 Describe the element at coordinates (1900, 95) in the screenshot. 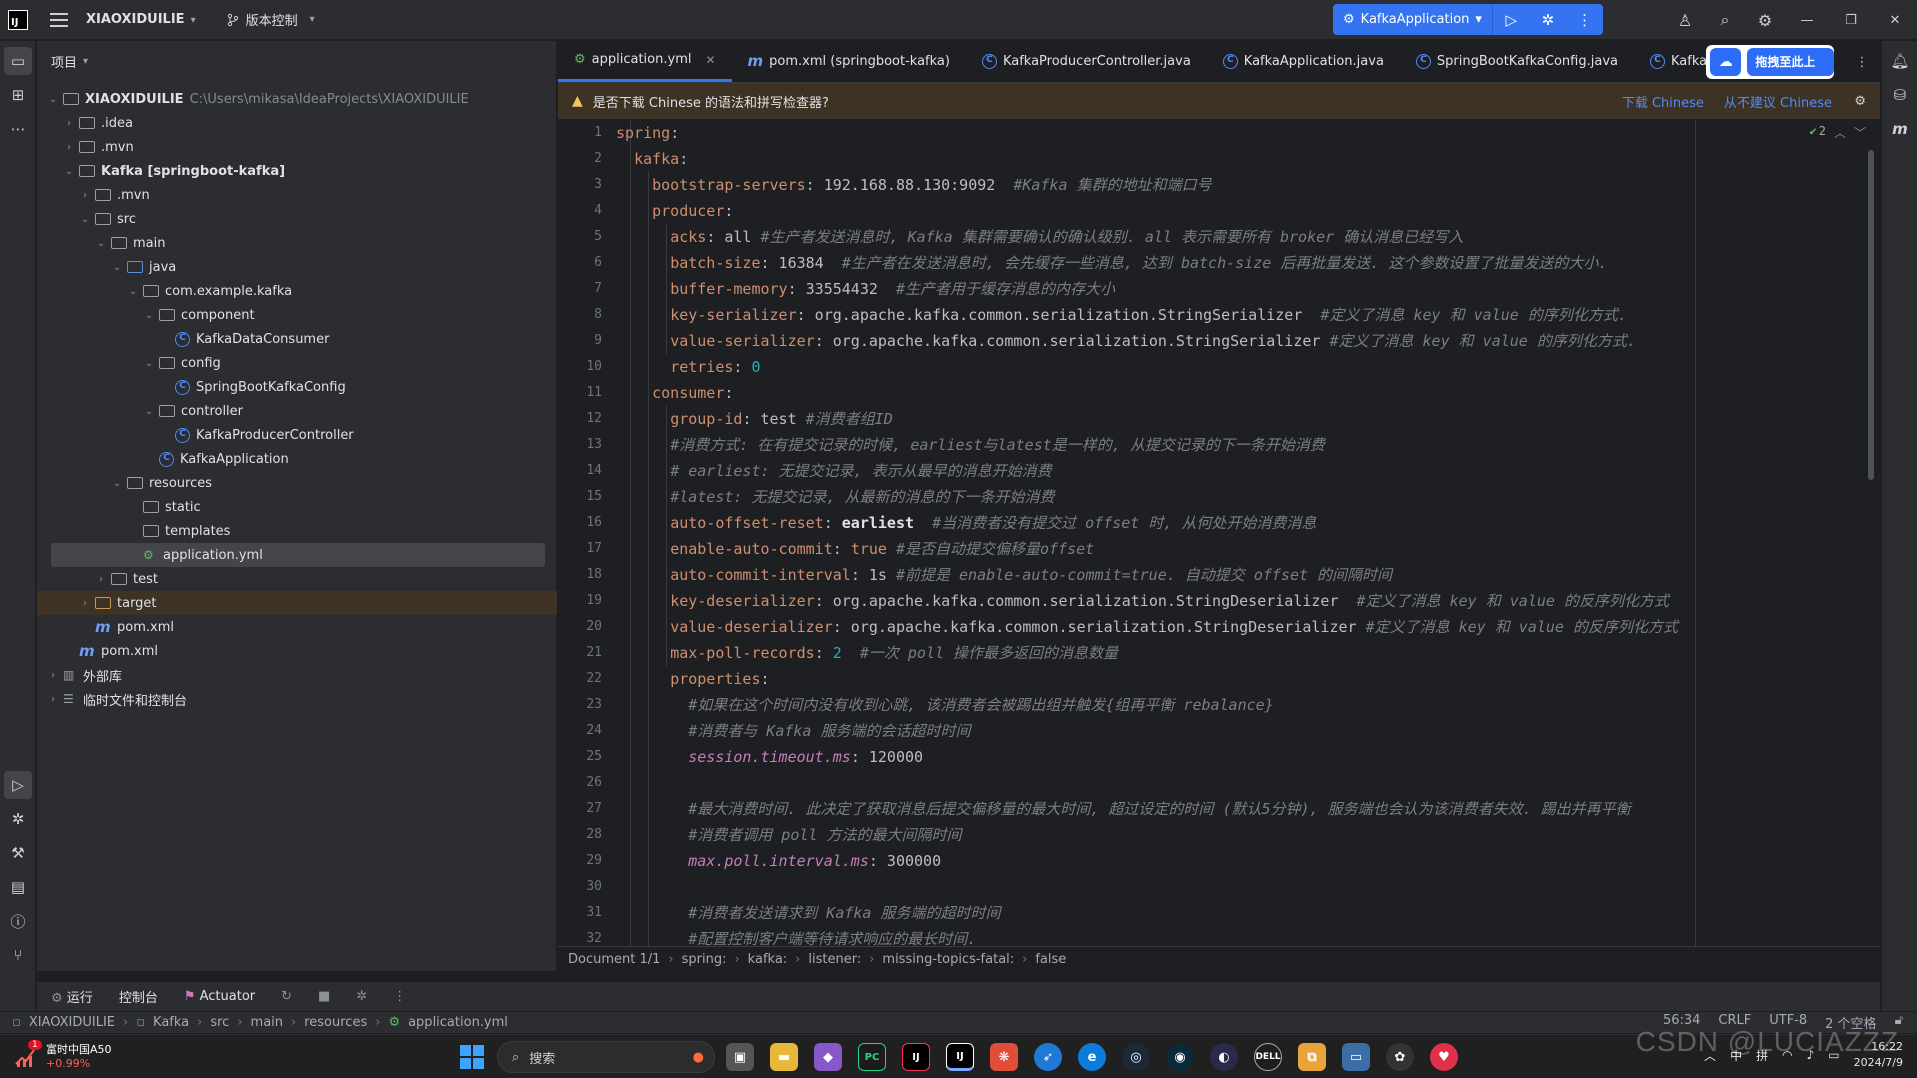

I see `database-icon: ⛁` at that location.